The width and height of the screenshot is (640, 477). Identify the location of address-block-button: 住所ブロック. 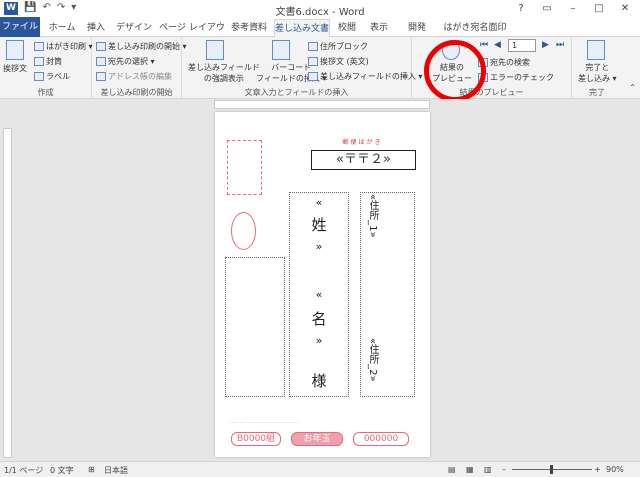
(338, 46).